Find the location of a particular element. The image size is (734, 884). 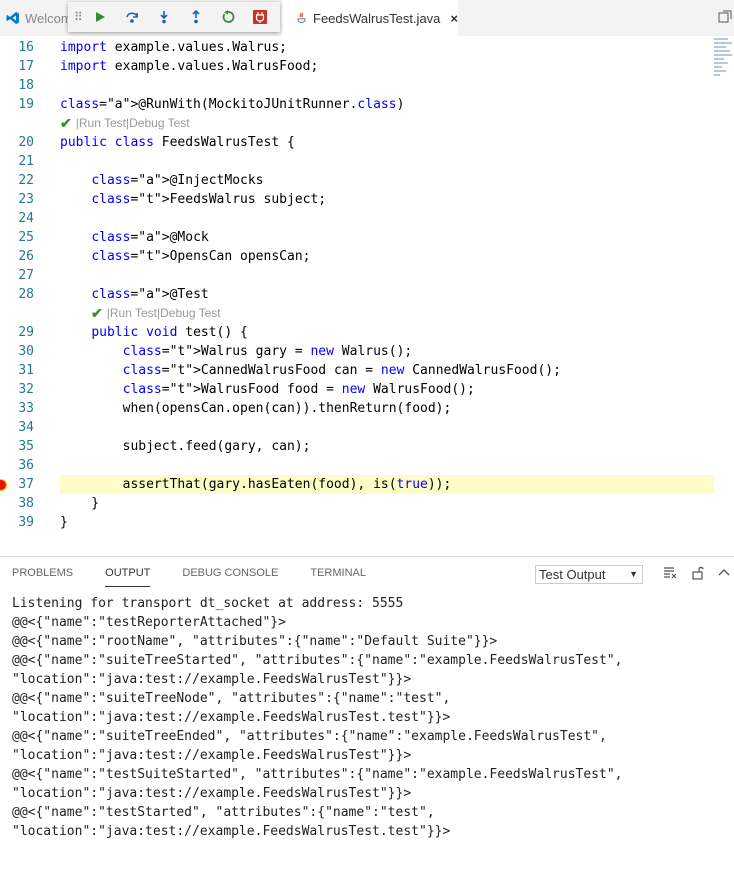

java-file-icon is located at coordinates (301, 18).